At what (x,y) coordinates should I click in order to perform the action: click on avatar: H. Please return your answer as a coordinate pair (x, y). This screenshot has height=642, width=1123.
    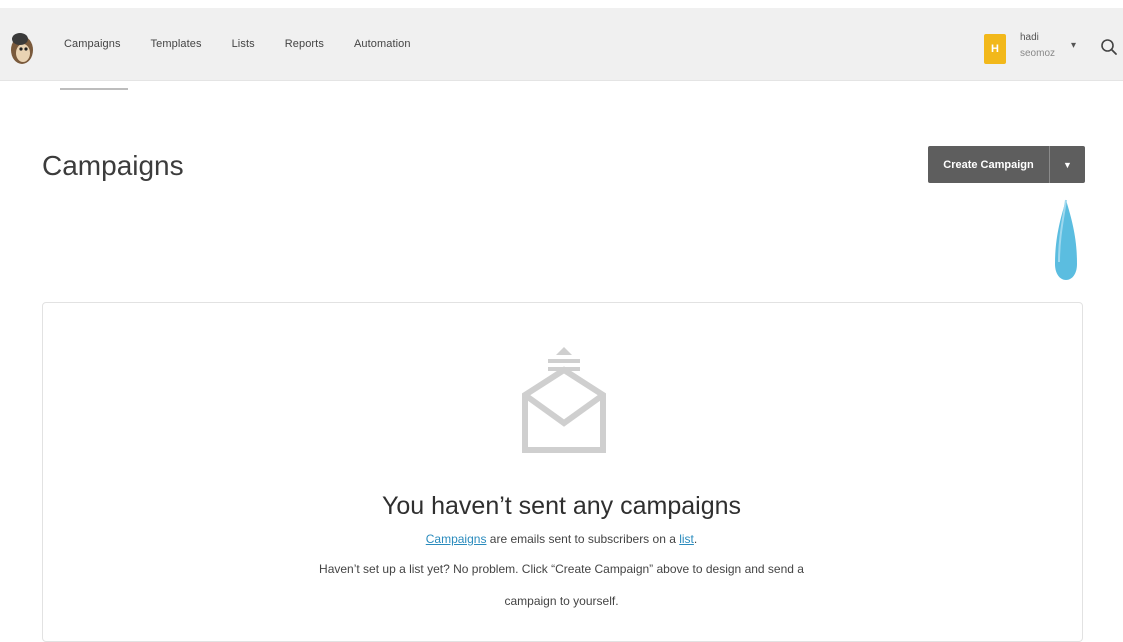
    Looking at the image, I should click on (995, 49).